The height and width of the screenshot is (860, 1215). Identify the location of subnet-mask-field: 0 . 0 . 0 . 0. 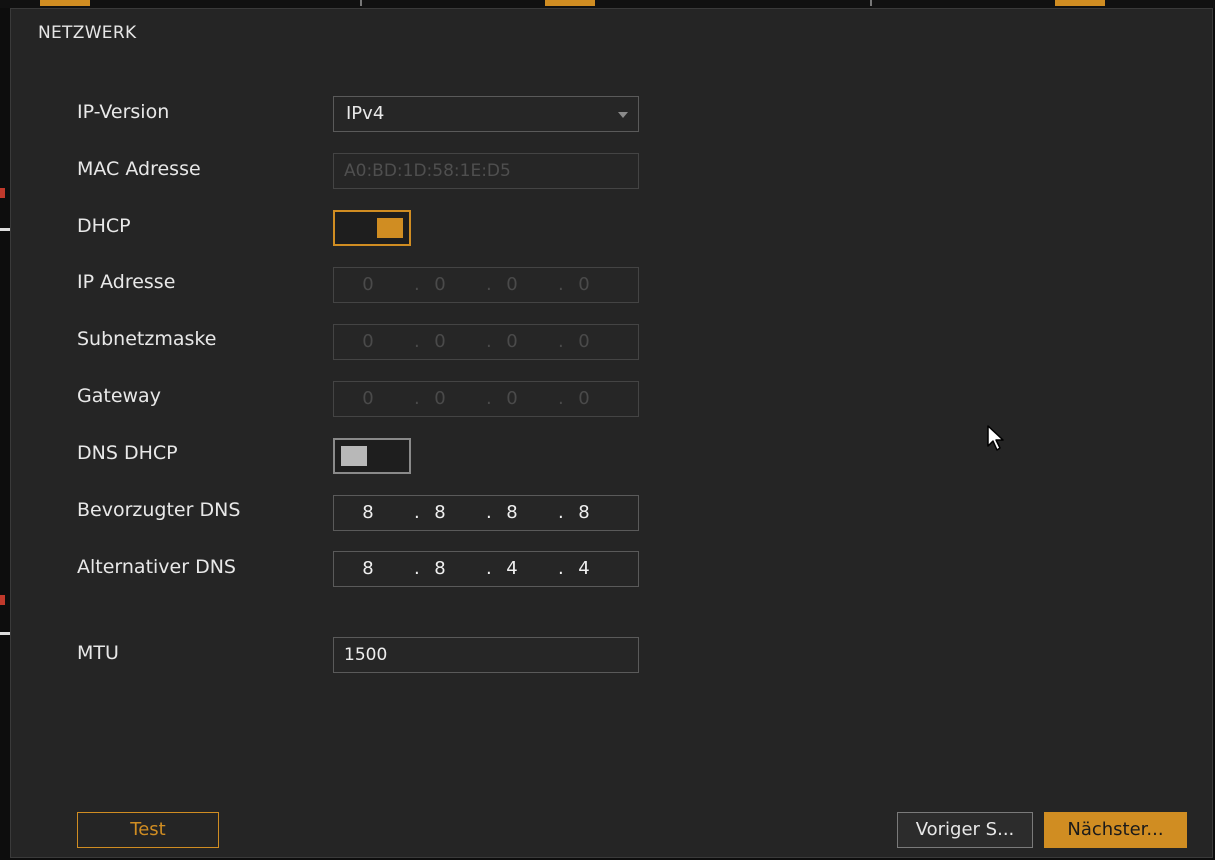
(486, 342).